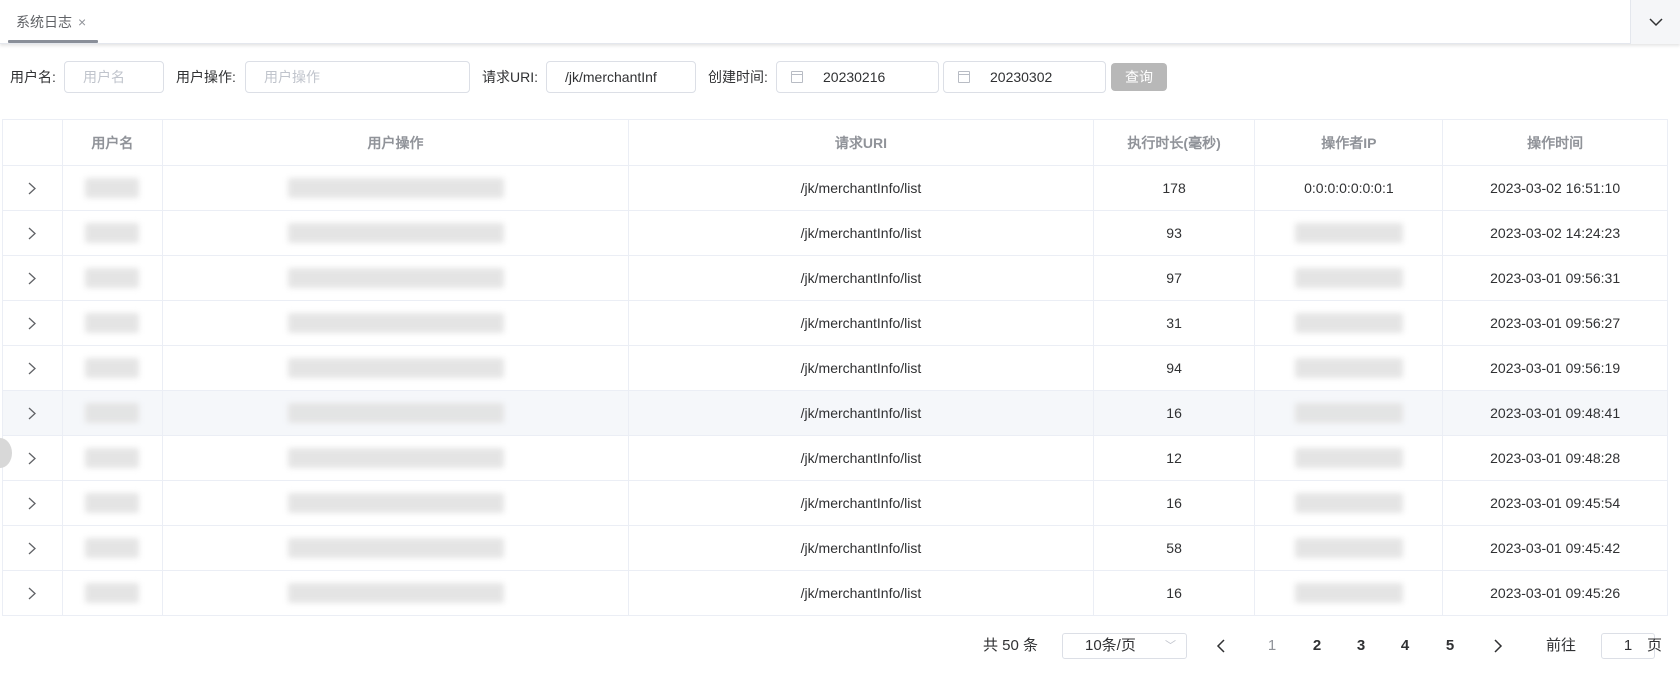 The height and width of the screenshot is (692, 1680). What do you see at coordinates (1655, 22) in the screenshot?
I see `tab-dropdown-button` at bounding box center [1655, 22].